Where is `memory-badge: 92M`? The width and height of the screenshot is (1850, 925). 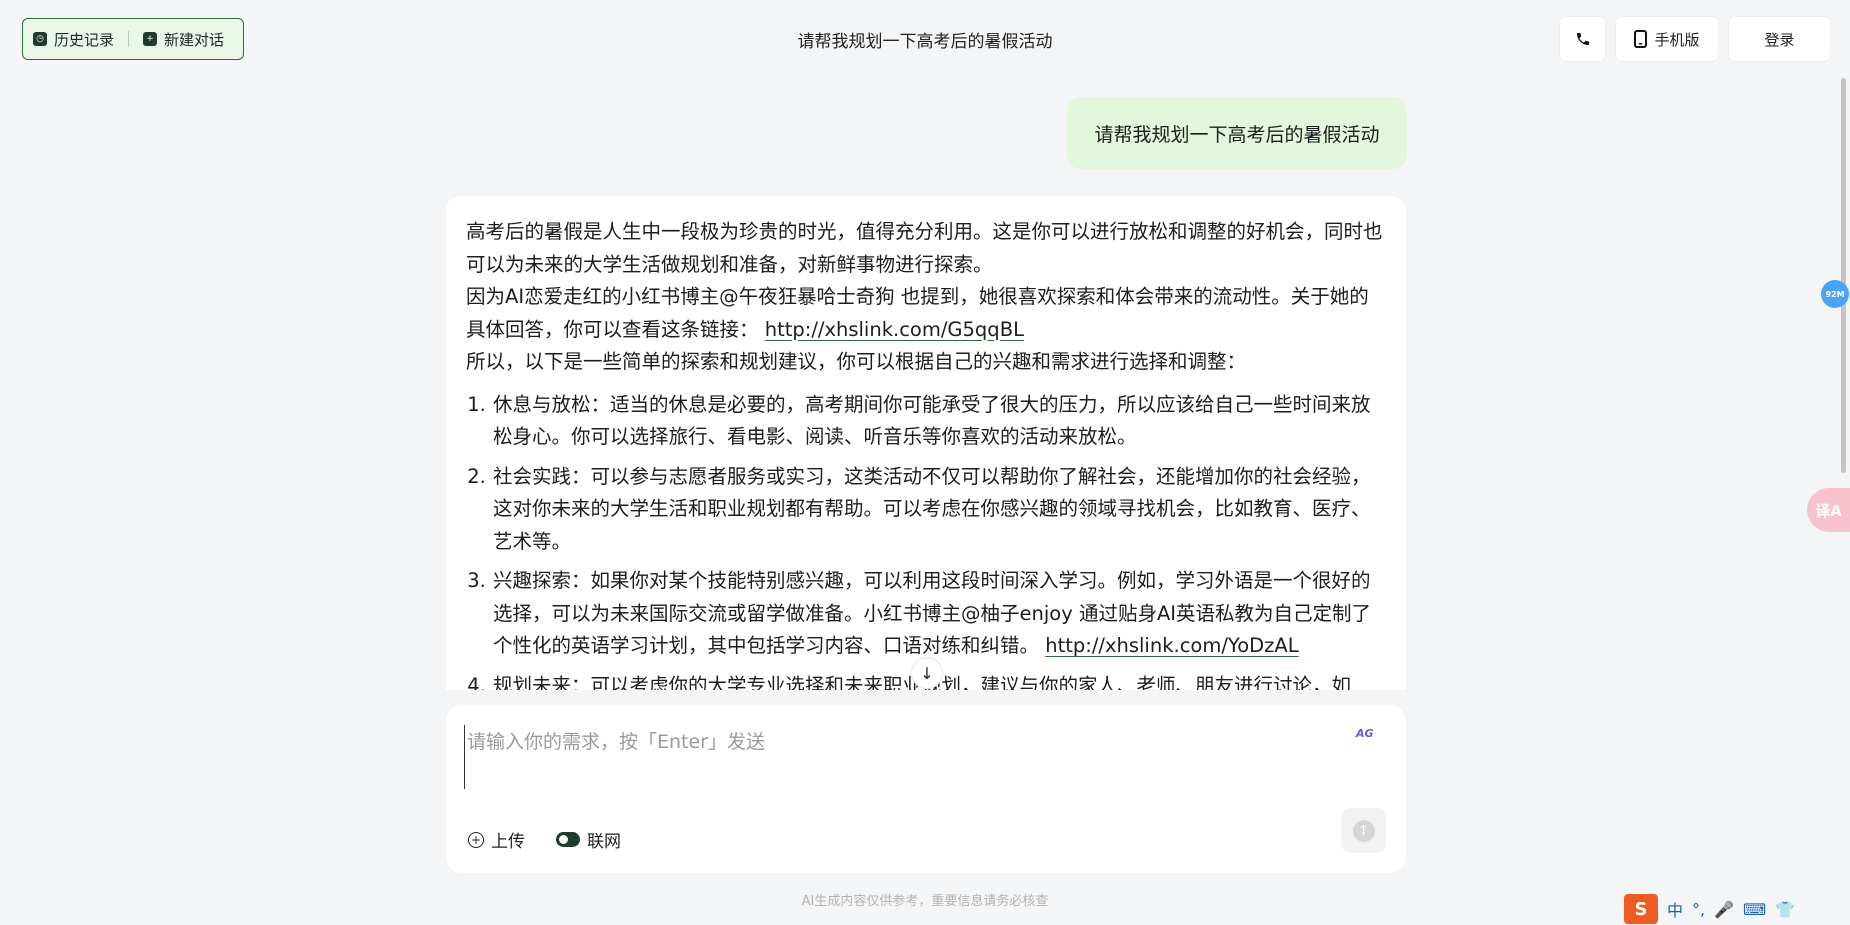 memory-badge: 92M is located at coordinates (1835, 294).